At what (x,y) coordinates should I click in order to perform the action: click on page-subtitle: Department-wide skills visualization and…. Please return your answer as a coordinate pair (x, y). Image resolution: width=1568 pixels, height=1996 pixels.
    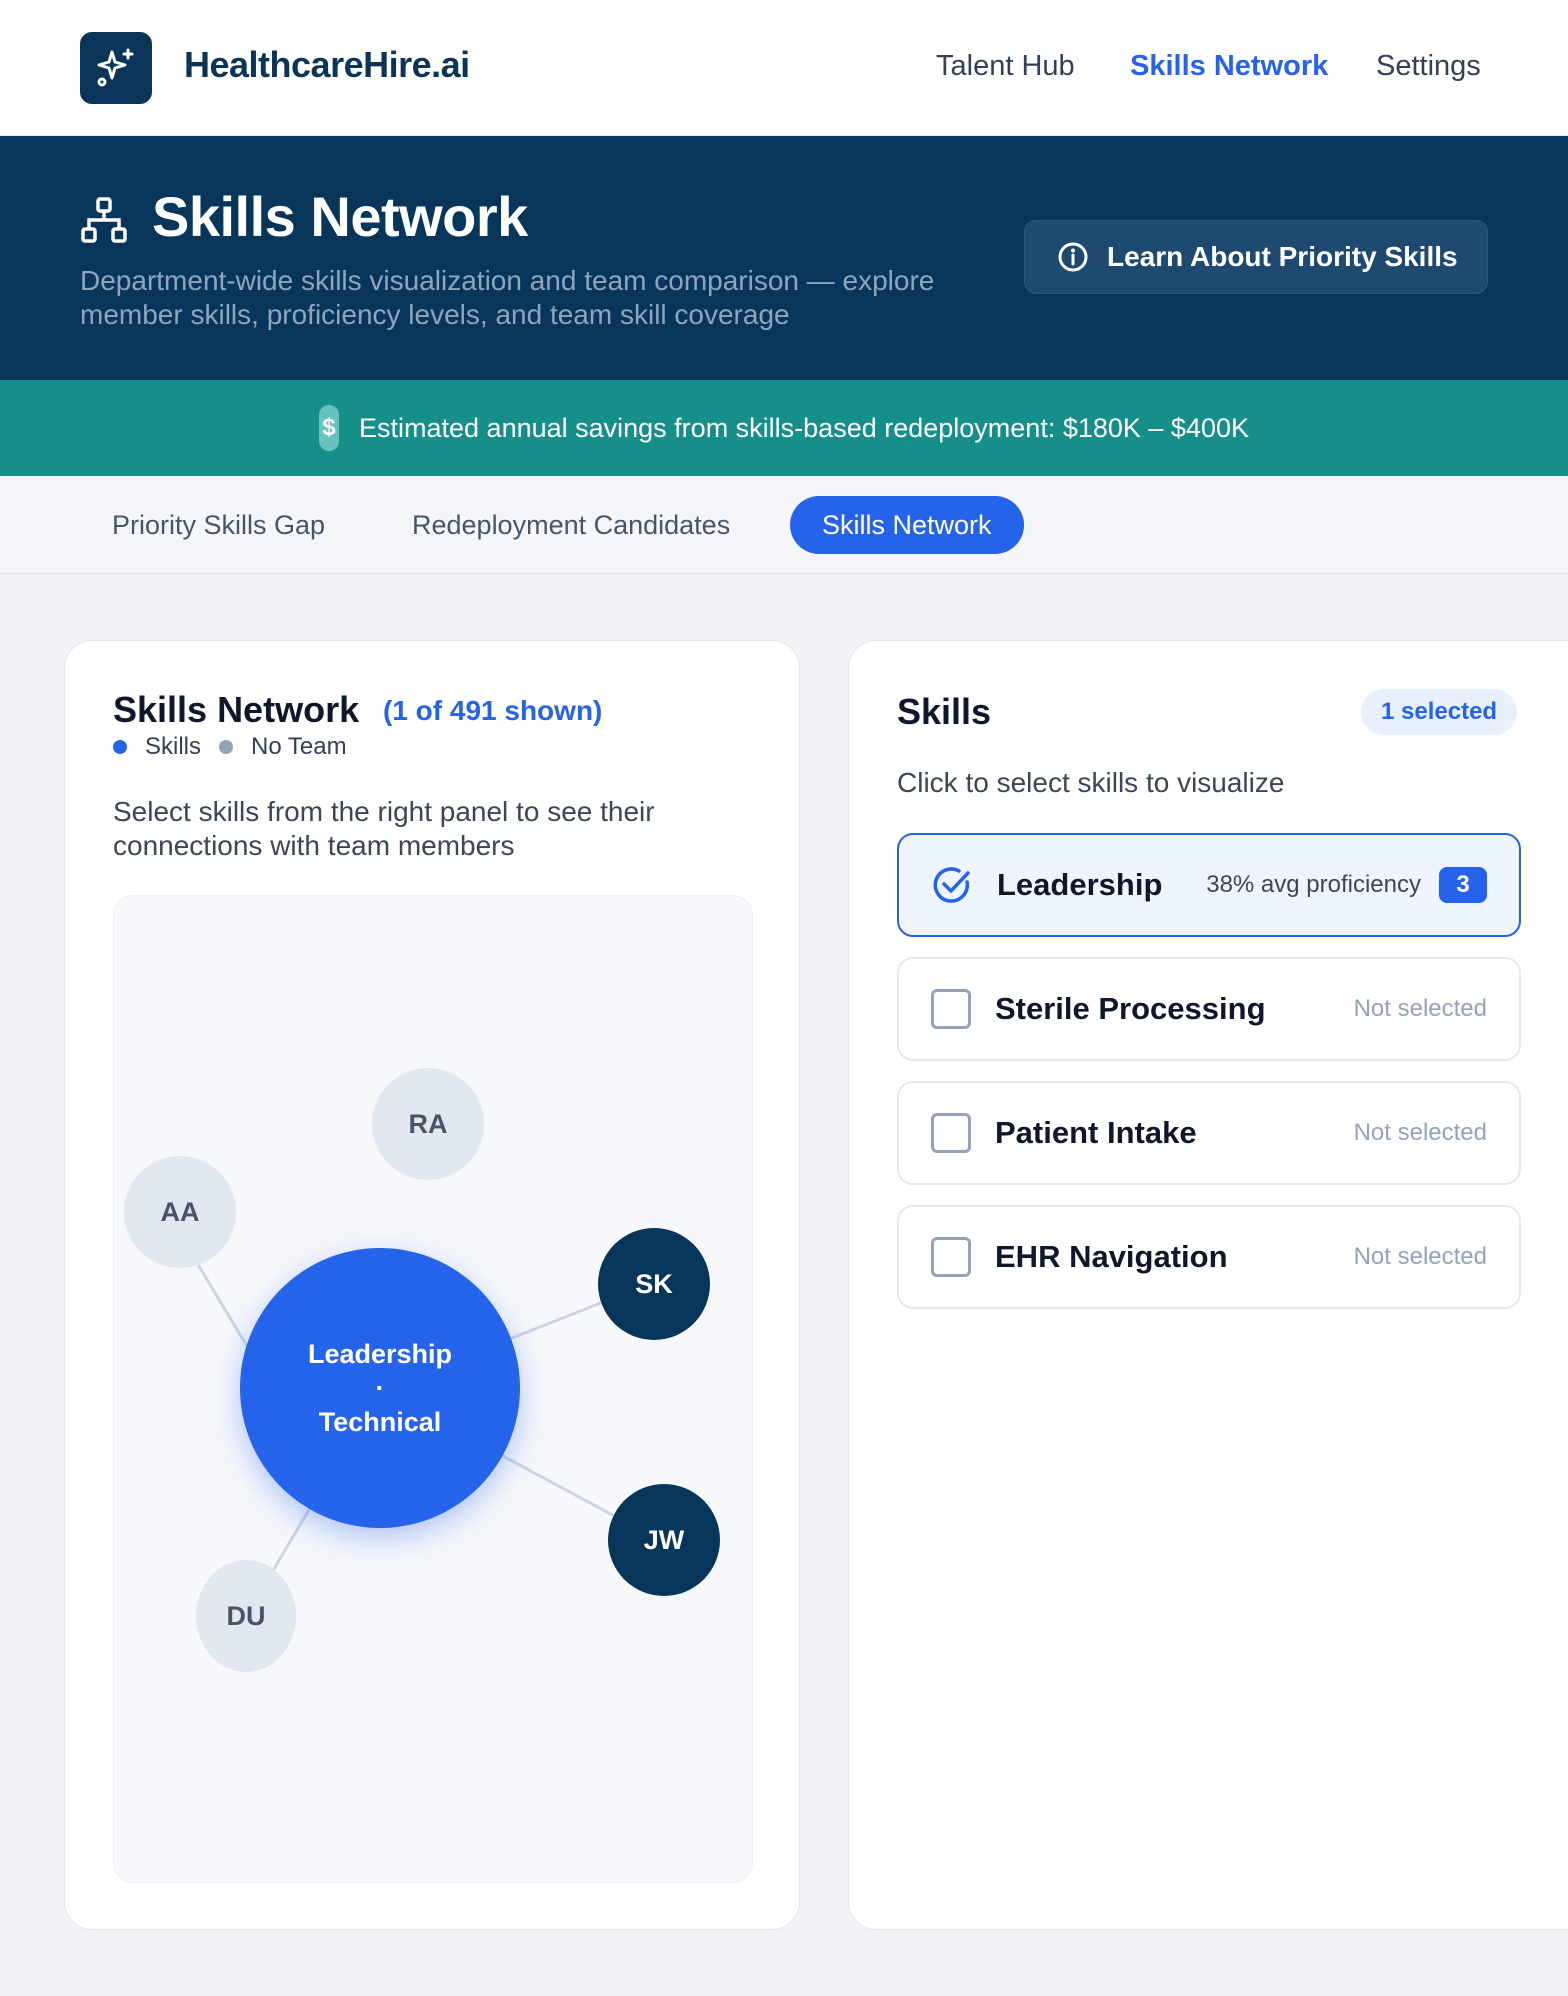
    Looking at the image, I should click on (507, 297).